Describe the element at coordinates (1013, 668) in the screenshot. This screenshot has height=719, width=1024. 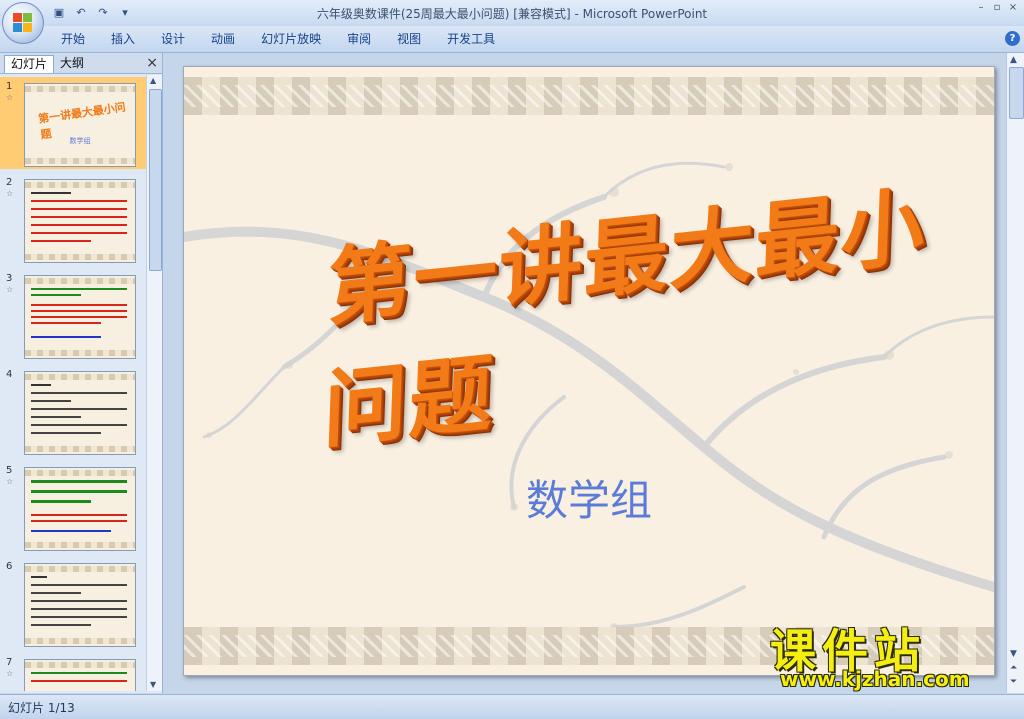
I see `previous-slide-icon: ⏶` at that location.